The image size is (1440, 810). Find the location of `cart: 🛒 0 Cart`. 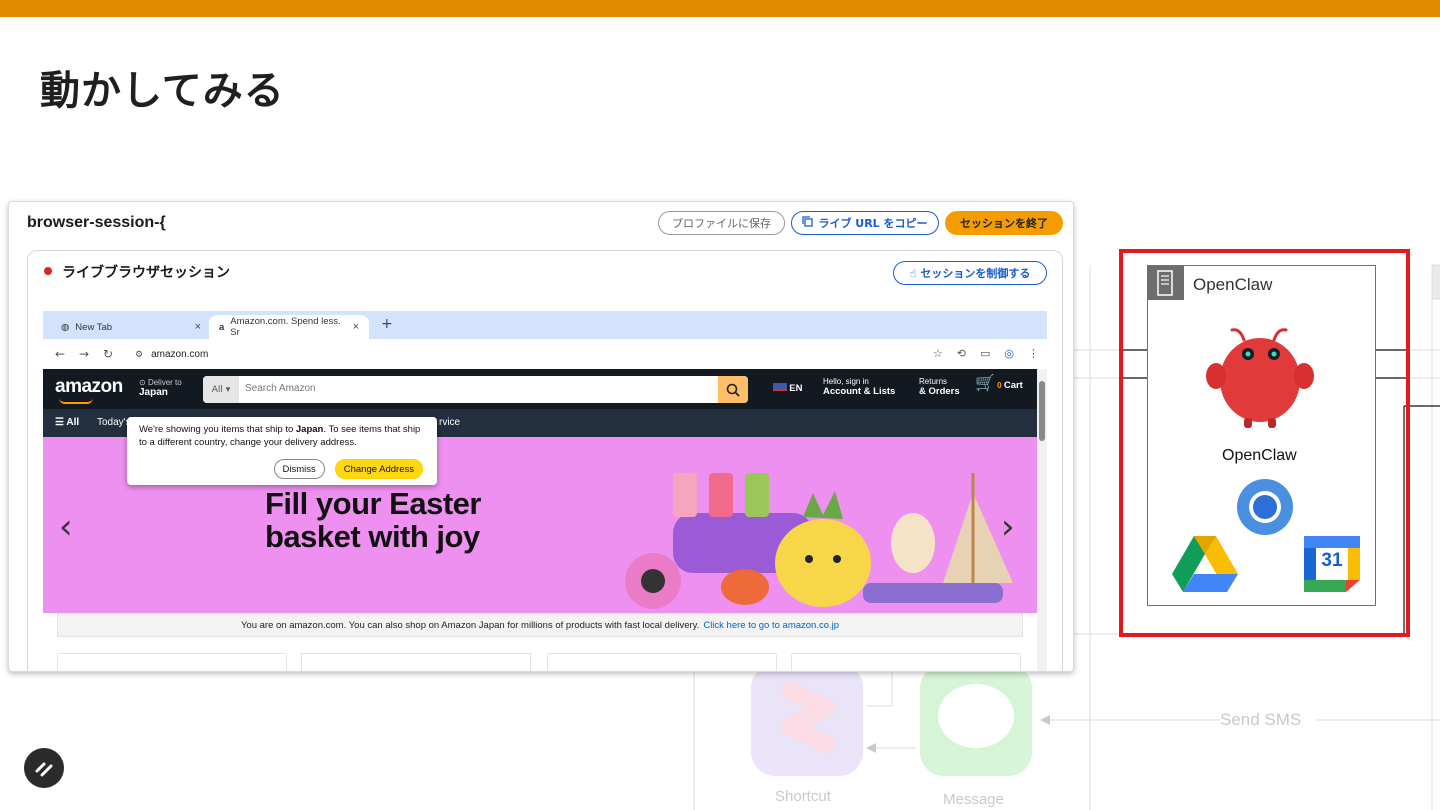

cart: 🛒 0 Cart is located at coordinates (999, 384).